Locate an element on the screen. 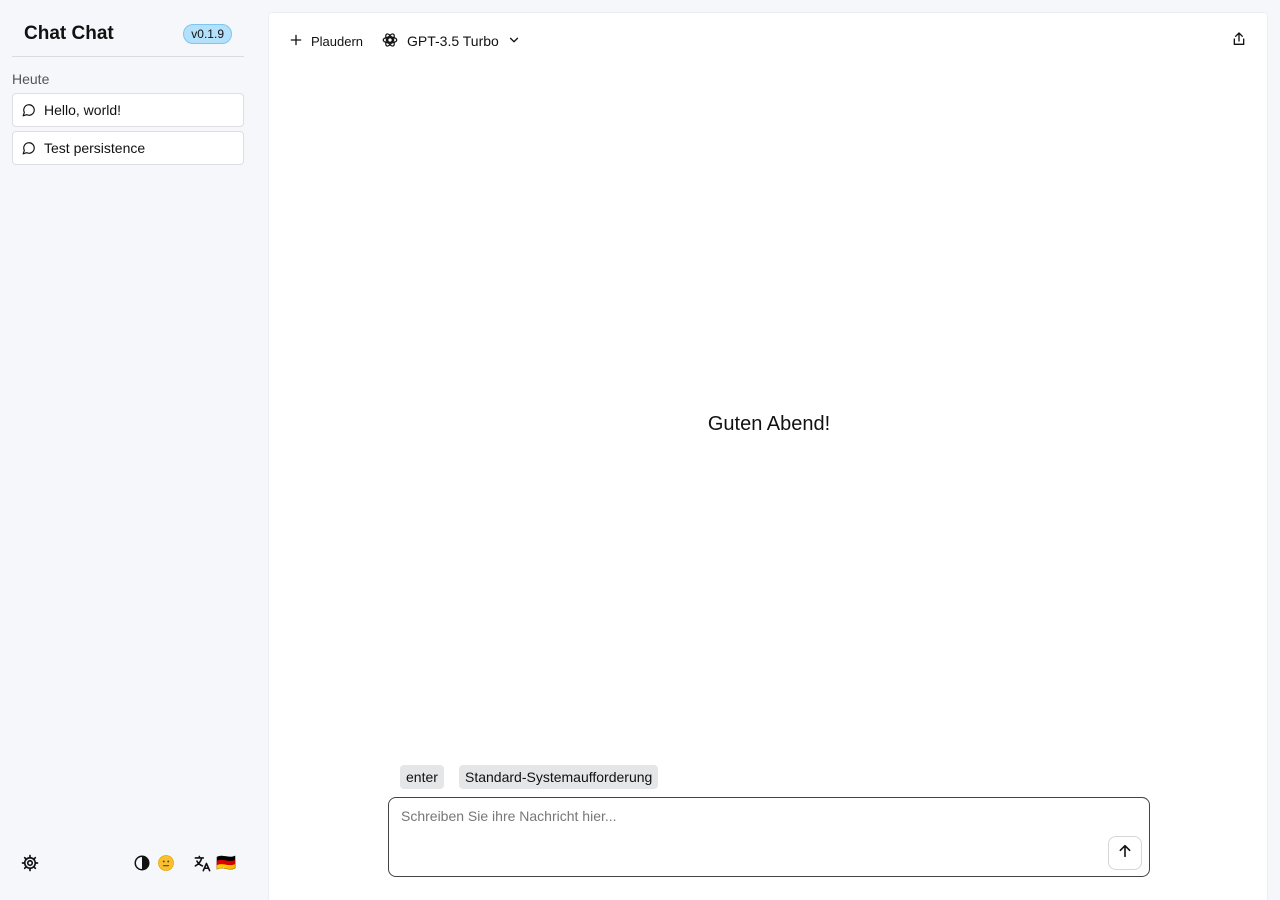 Image resolution: width=1280 pixels, height=900 pixels. model-select: GPT-3.5 Turbo is located at coordinates (451, 41).